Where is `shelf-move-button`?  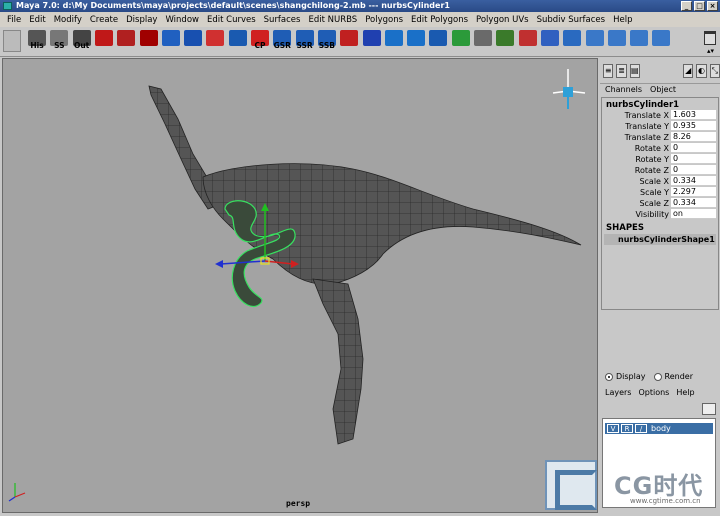 shelf-move-button is located at coordinates (149, 41).